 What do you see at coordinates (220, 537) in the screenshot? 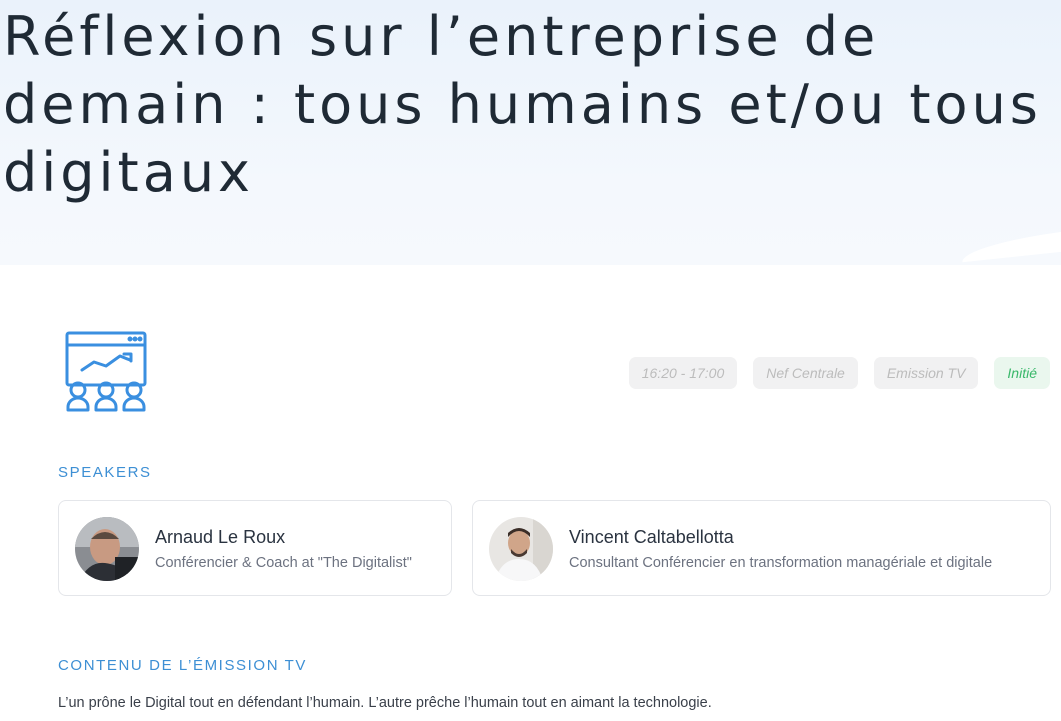
I see `speaker-name: Arnaud Le Roux` at bounding box center [220, 537].